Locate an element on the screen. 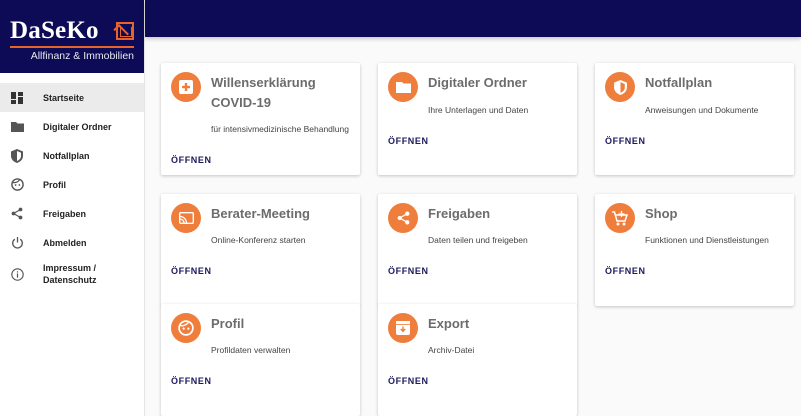 The image size is (801, 416). sidebar-item-abmelden: Abmelden is located at coordinates (72, 242).